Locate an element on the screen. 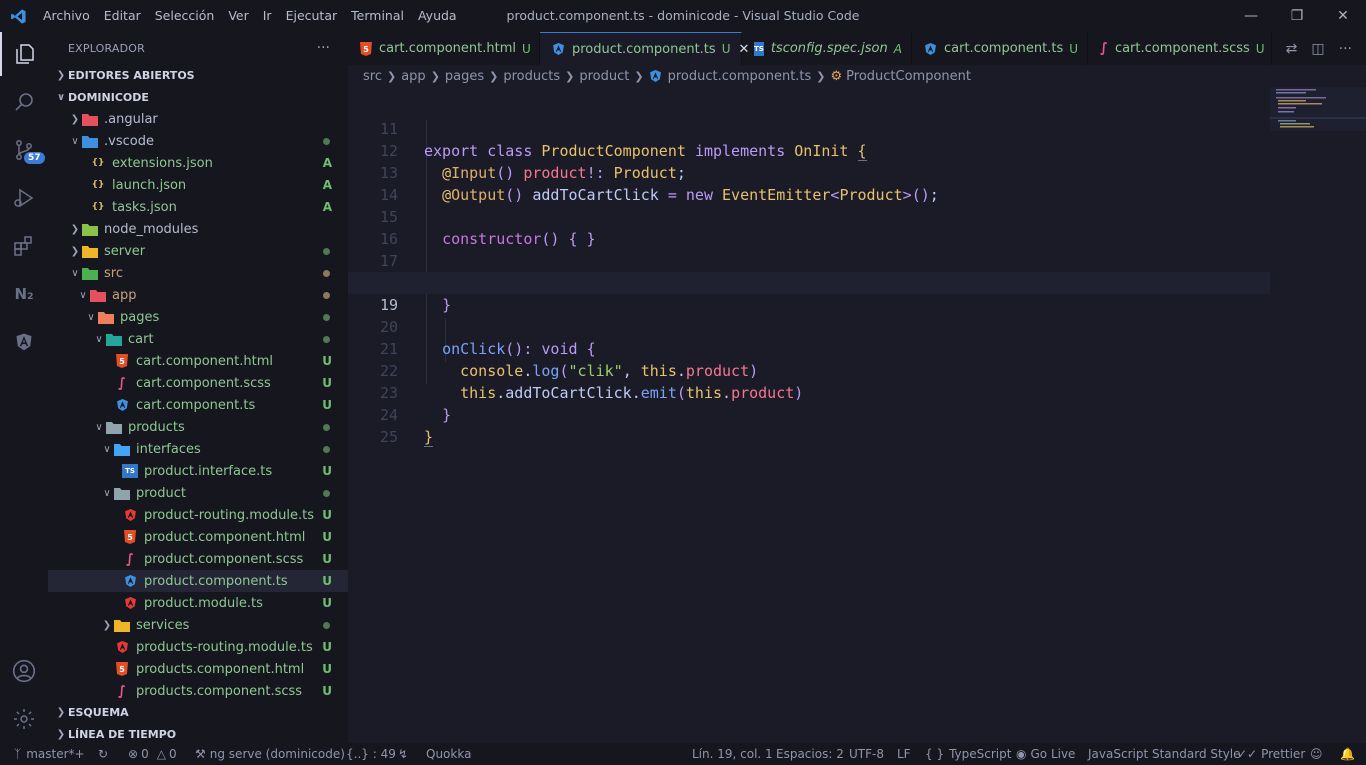 Image resolution: width=1366 pixels, height=765 pixels. tree-folder-product: ∨ product is located at coordinates (198, 493).